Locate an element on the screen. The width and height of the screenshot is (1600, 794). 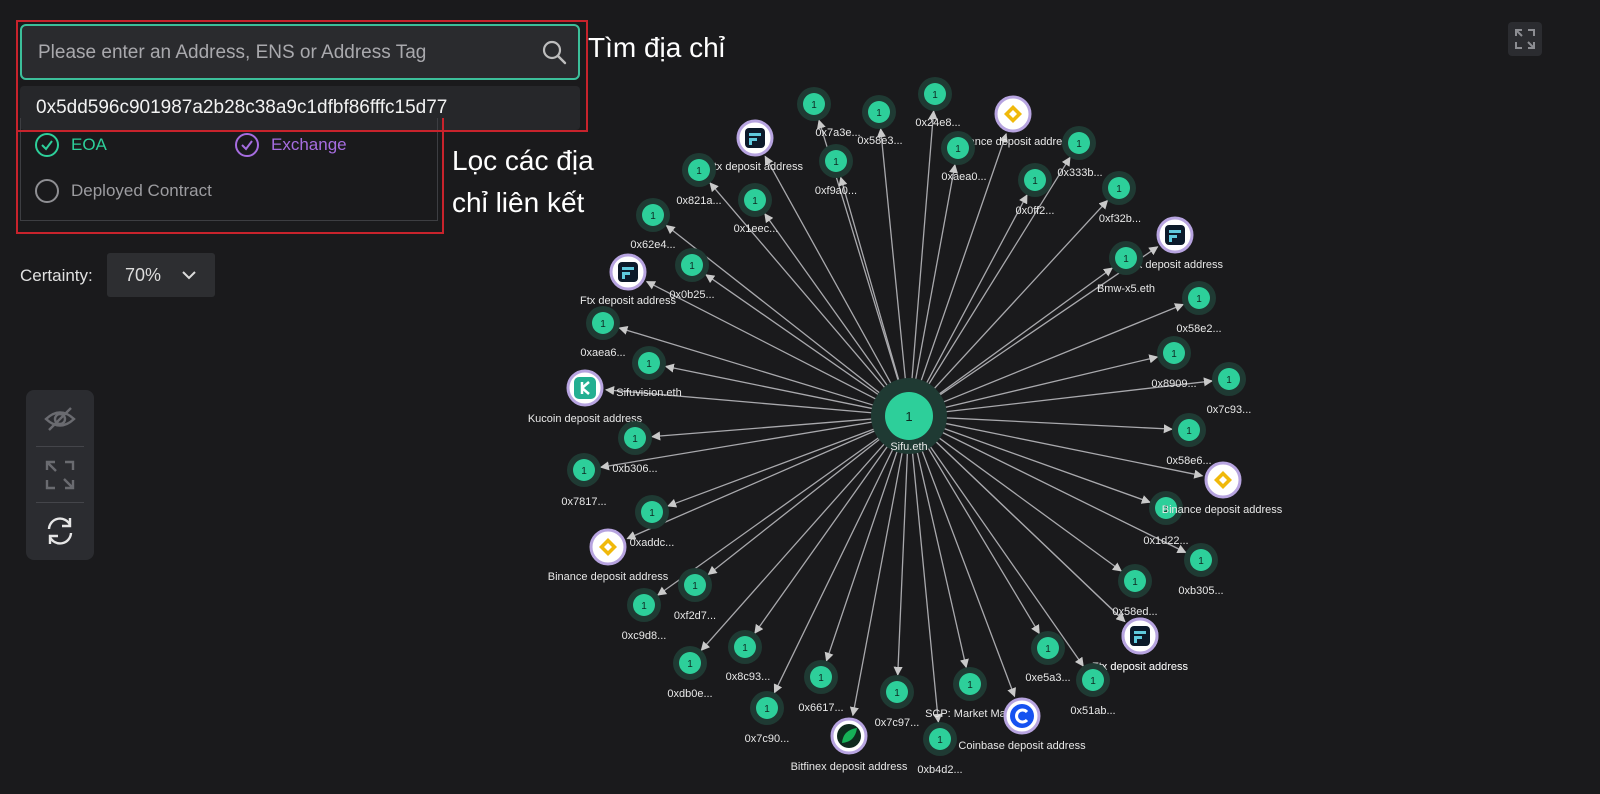
node-label: Binance deposit address is located at coordinates (1222, 510).